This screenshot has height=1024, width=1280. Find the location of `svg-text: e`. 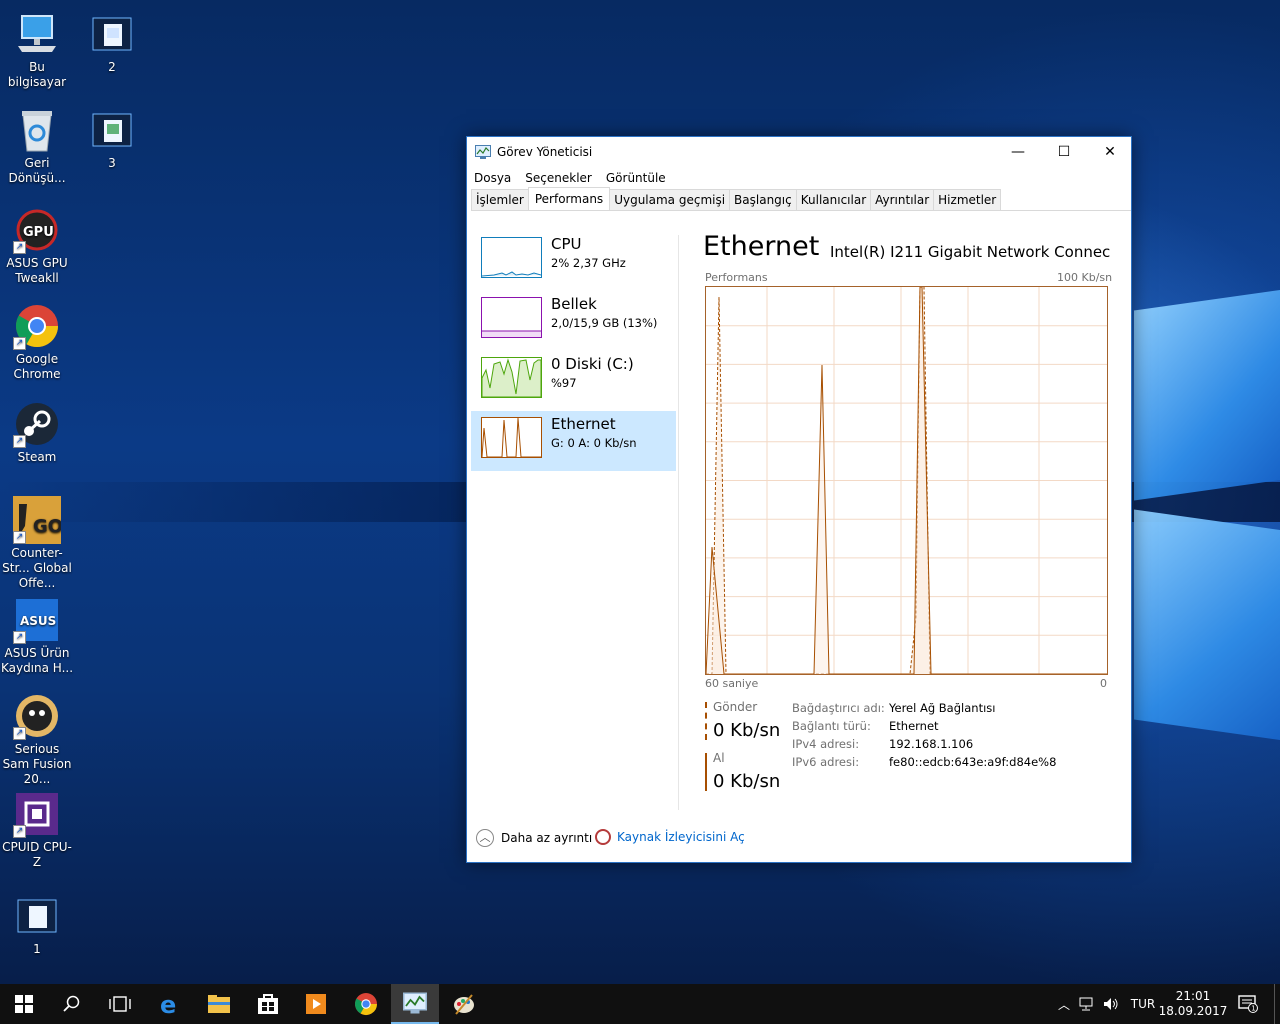

svg-text: e is located at coordinates (168, 1004).